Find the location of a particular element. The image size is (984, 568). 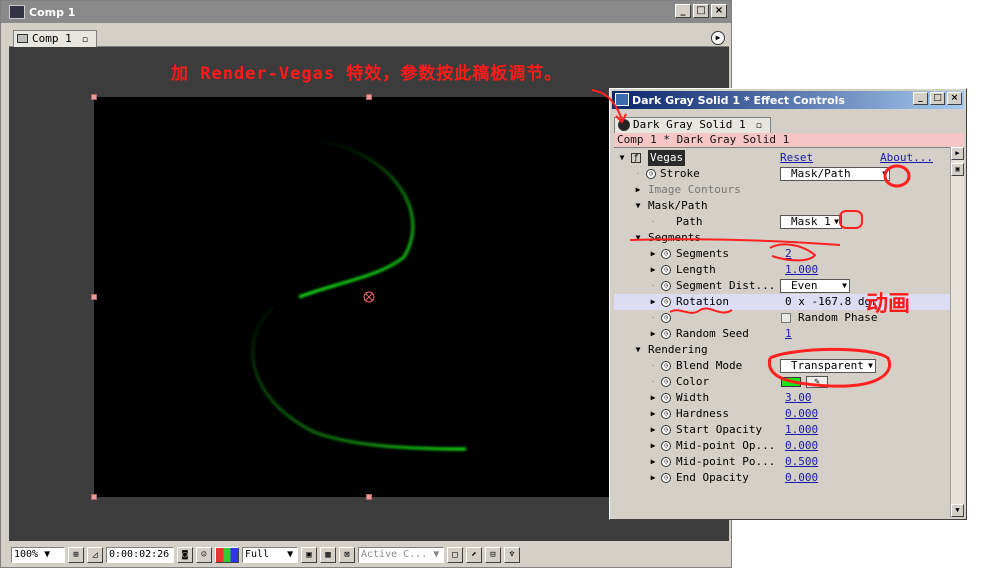

side-annotation: 动画 is located at coordinates (888, 304).